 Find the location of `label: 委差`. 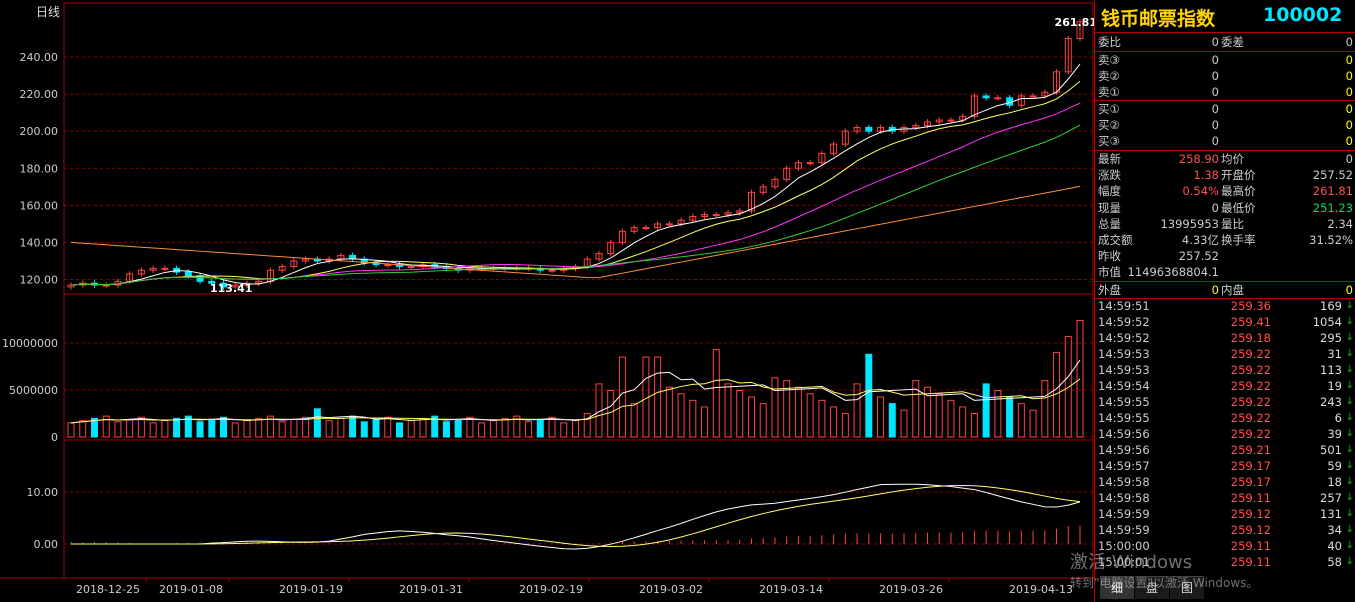

label: 委差 is located at coordinates (1232, 42).